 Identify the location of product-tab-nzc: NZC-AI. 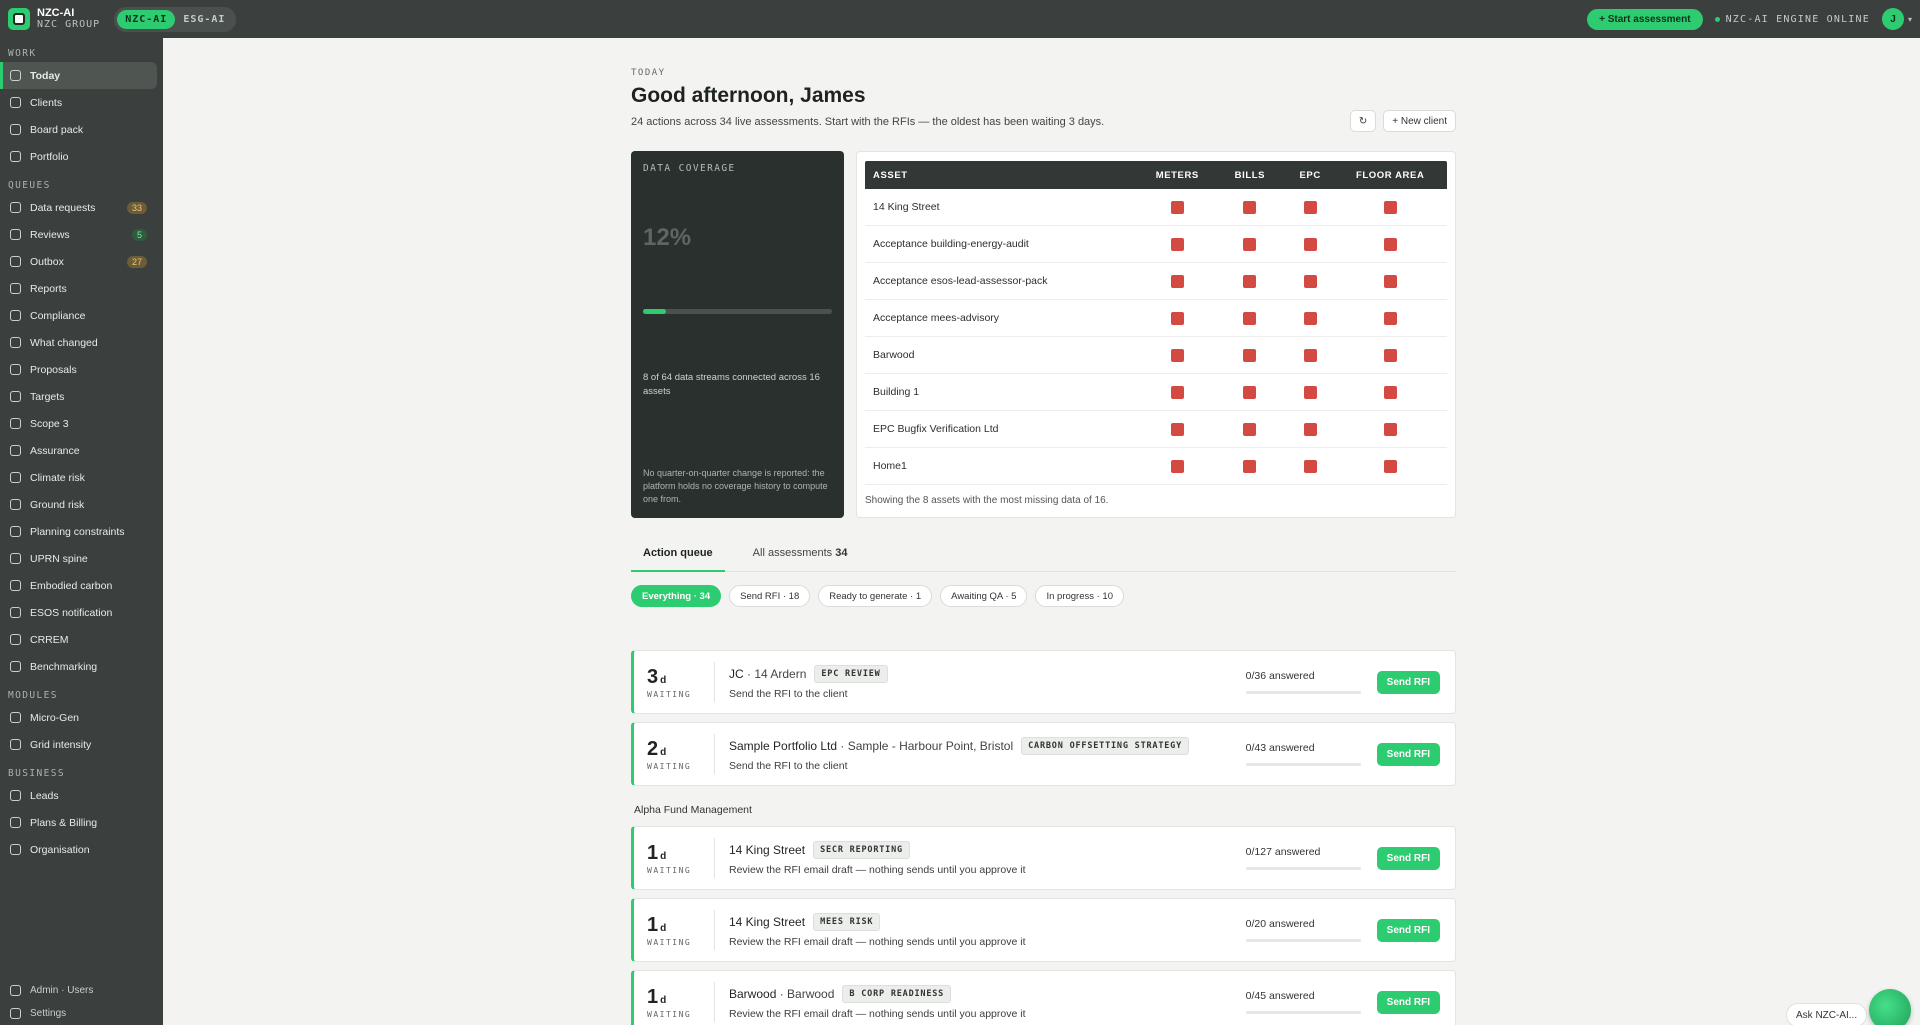
(146, 19).